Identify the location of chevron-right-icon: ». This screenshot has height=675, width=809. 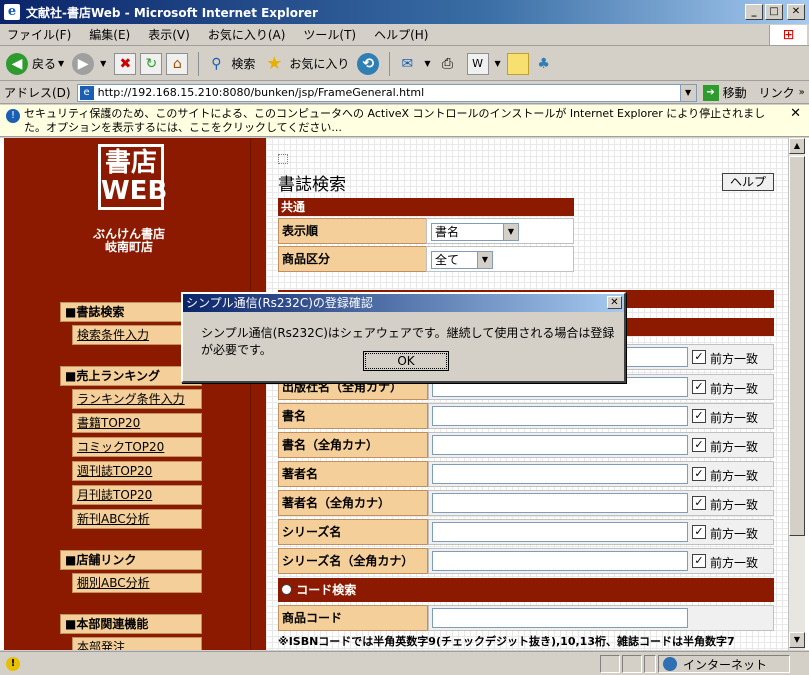
(802, 92).